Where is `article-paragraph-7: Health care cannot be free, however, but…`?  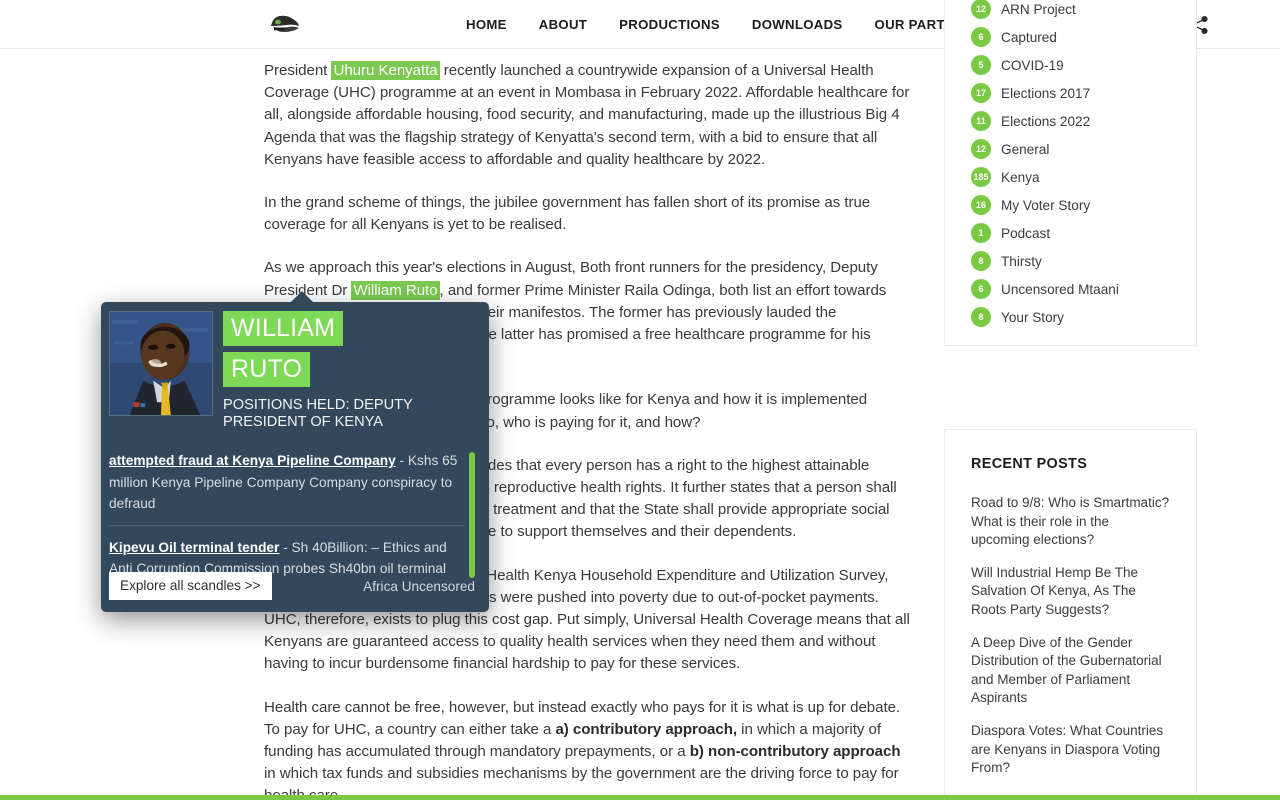 article-paragraph-7: Health care cannot be free, however, but… is located at coordinates (589, 748).